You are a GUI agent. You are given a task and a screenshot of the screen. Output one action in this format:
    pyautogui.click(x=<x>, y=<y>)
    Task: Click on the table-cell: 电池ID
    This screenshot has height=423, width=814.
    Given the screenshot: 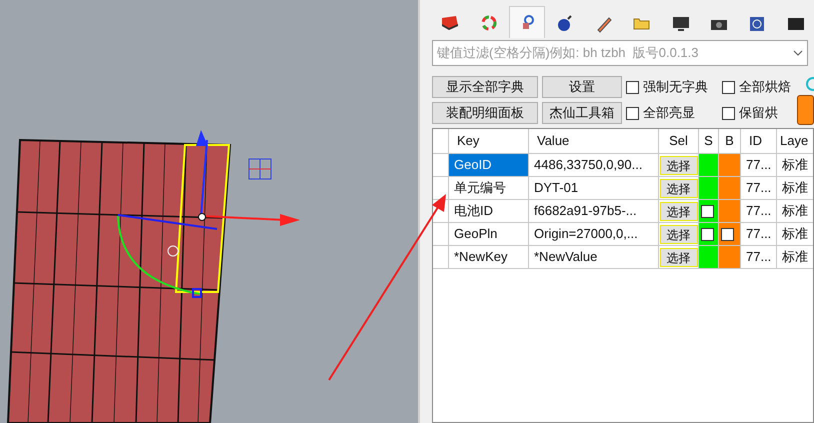 What is the action you would take?
    pyautogui.click(x=489, y=211)
    